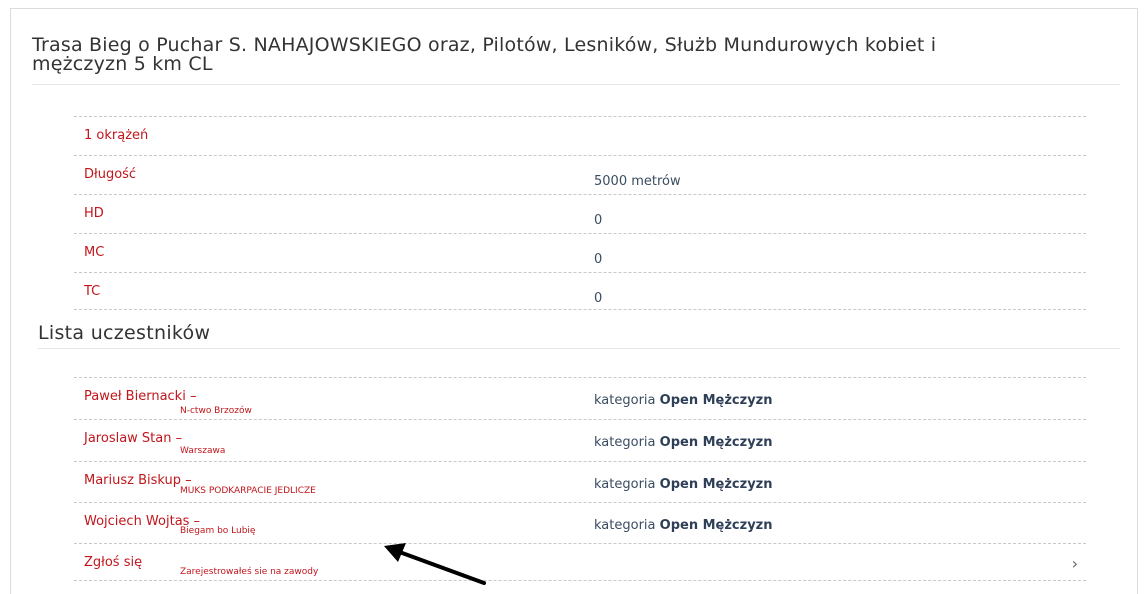 This screenshot has width=1148, height=594. Describe the element at coordinates (203, 451) in the screenshot. I see `participant-club: Warszawa` at that location.